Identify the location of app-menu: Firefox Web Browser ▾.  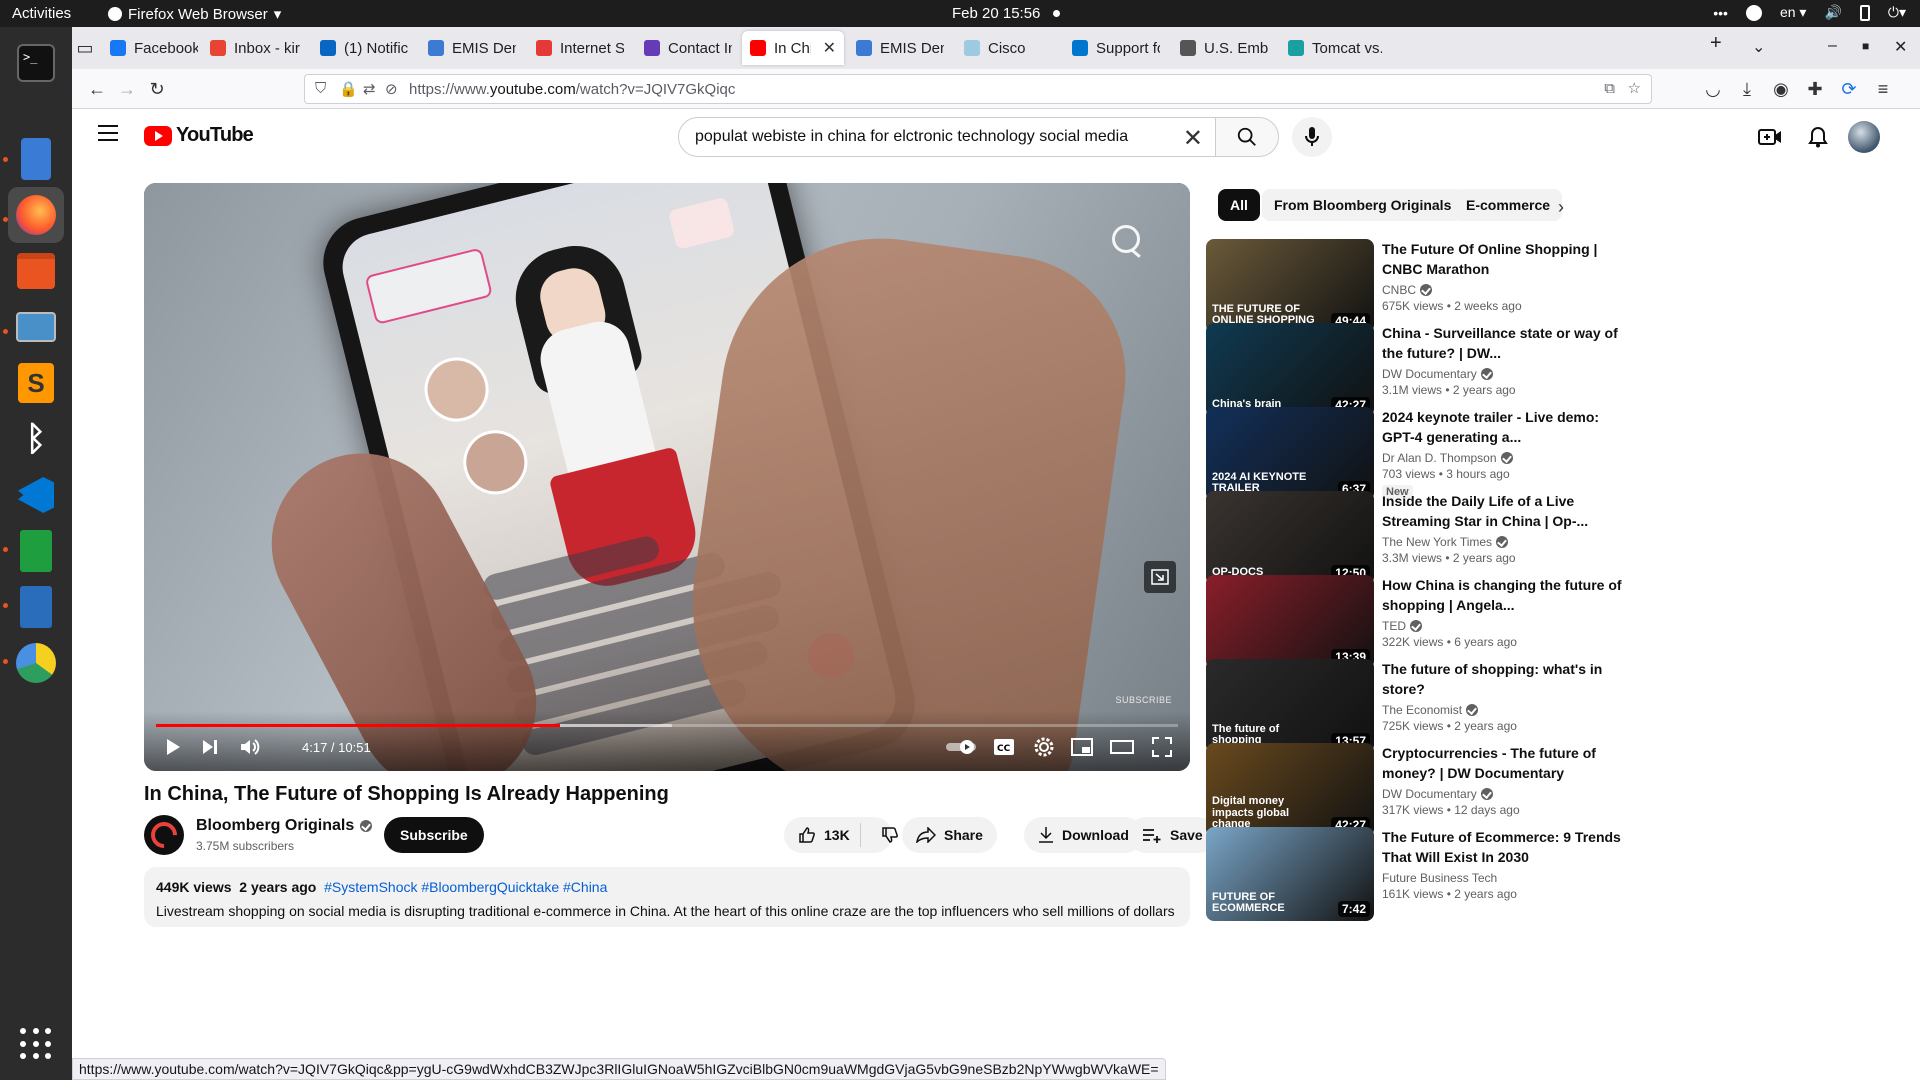
(194, 14).